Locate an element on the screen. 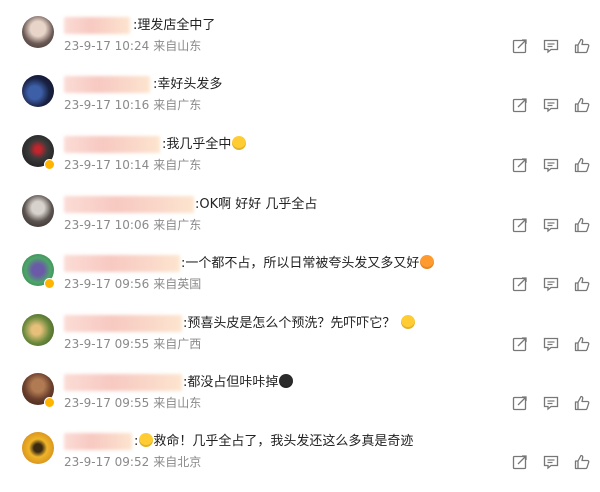 This screenshot has width=600, height=492. comment-meta: 23-9-17 10:24 来自山东 is located at coordinates (132, 46).